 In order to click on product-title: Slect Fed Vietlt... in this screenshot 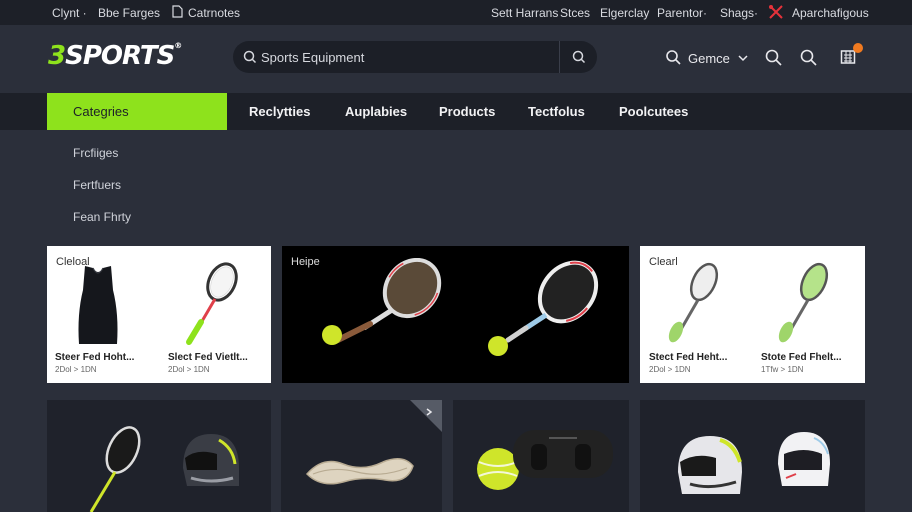, I will do `click(208, 357)`.